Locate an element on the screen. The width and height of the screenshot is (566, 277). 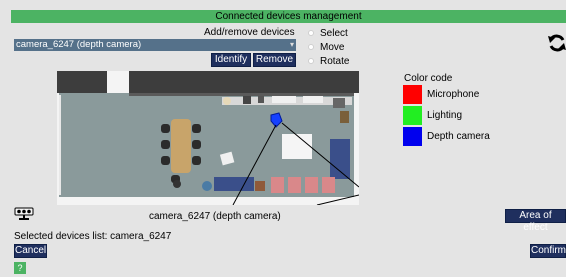
legend-label: Depth camera is located at coordinates (458, 136).